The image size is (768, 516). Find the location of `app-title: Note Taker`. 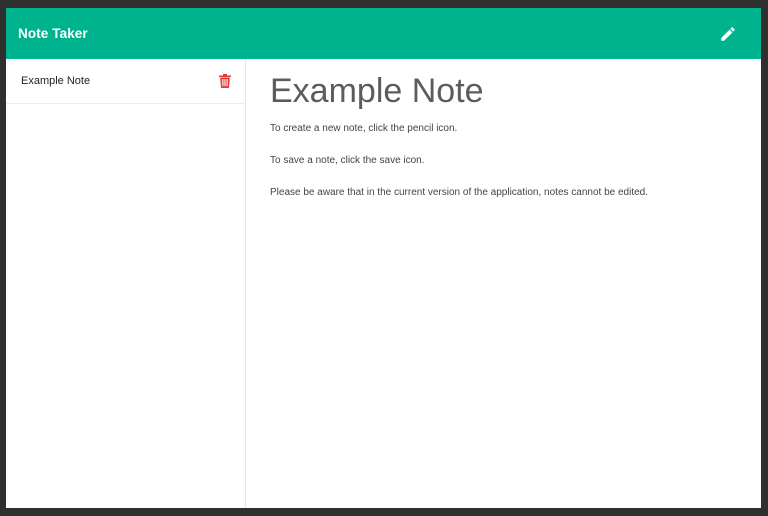

app-title: Note Taker is located at coordinates (53, 33).